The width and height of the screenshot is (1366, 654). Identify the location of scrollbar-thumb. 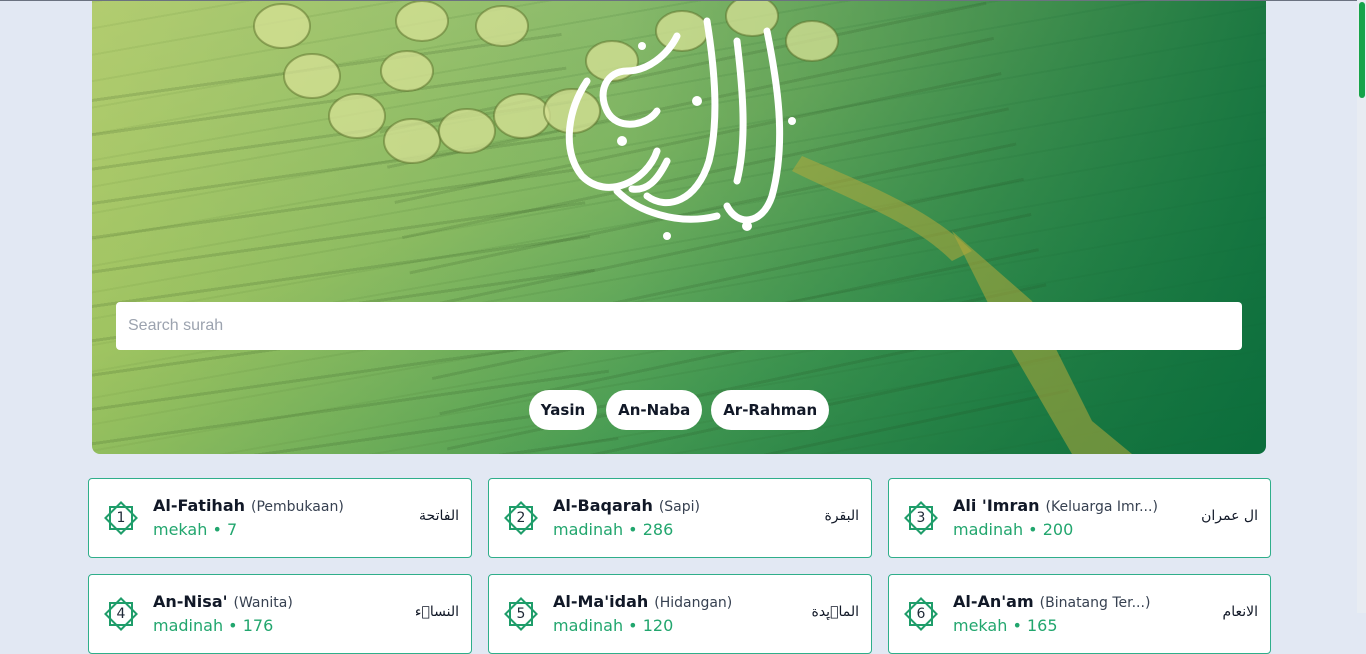
(1362, 50).